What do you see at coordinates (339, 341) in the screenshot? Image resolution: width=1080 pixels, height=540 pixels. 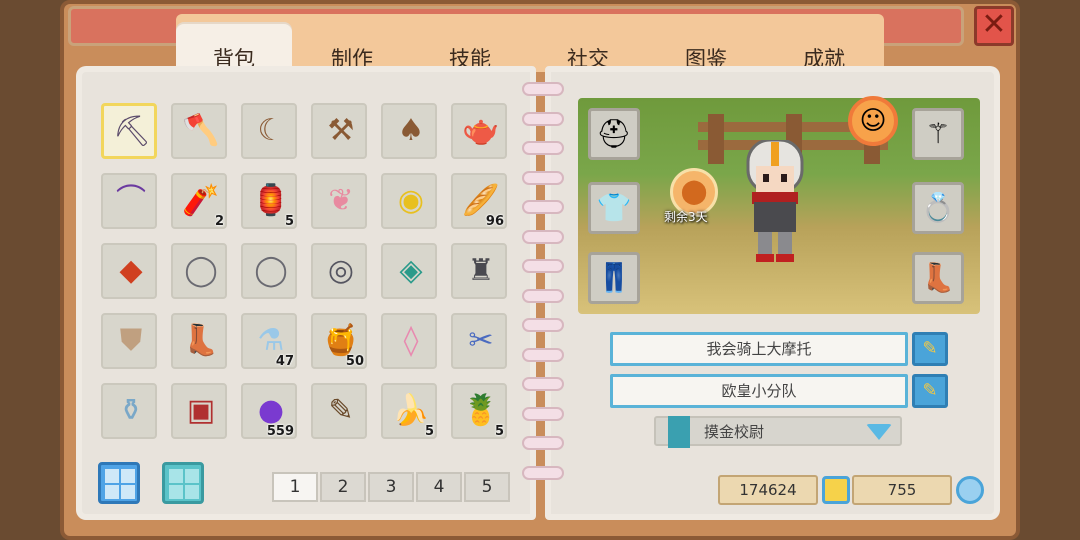 I see `inventory-slot: 🍯 50` at bounding box center [339, 341].